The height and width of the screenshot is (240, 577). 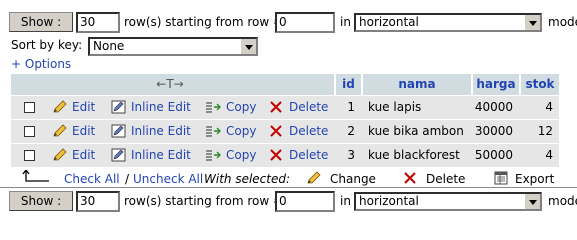 What do you see at coordinates (35, 176) in the screenshot?
I see `arrow-left-up-icon` at bounding box center [35, 176].